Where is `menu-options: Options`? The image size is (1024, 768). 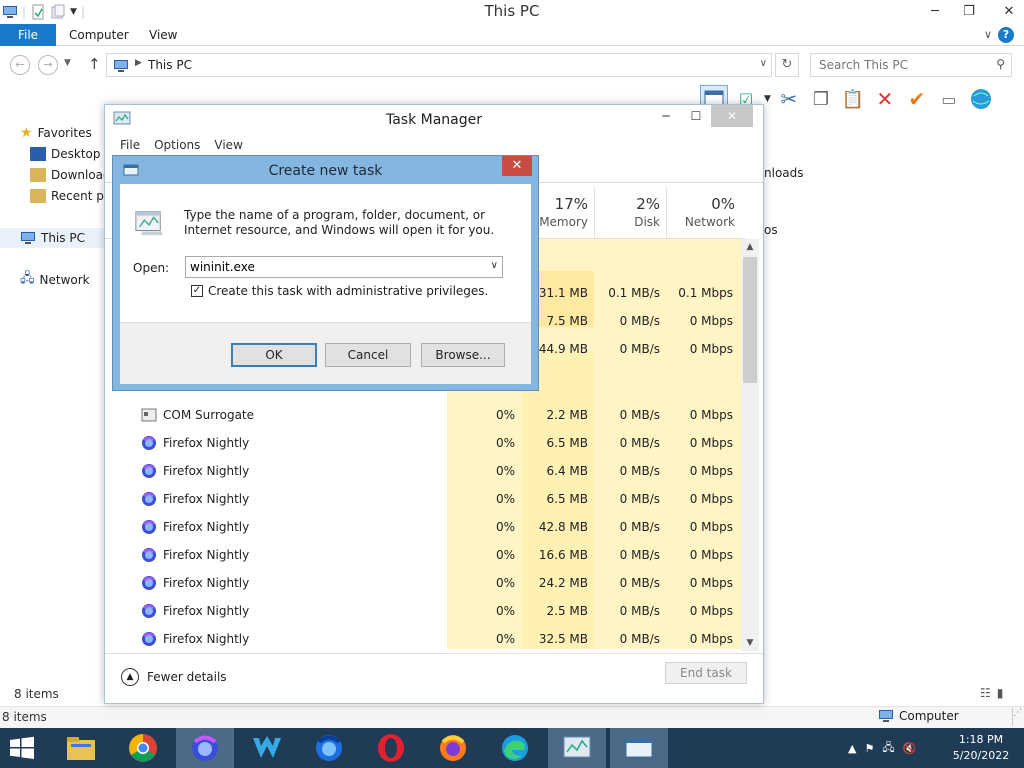
menu-options: Options is located at coordinates (177, 145).